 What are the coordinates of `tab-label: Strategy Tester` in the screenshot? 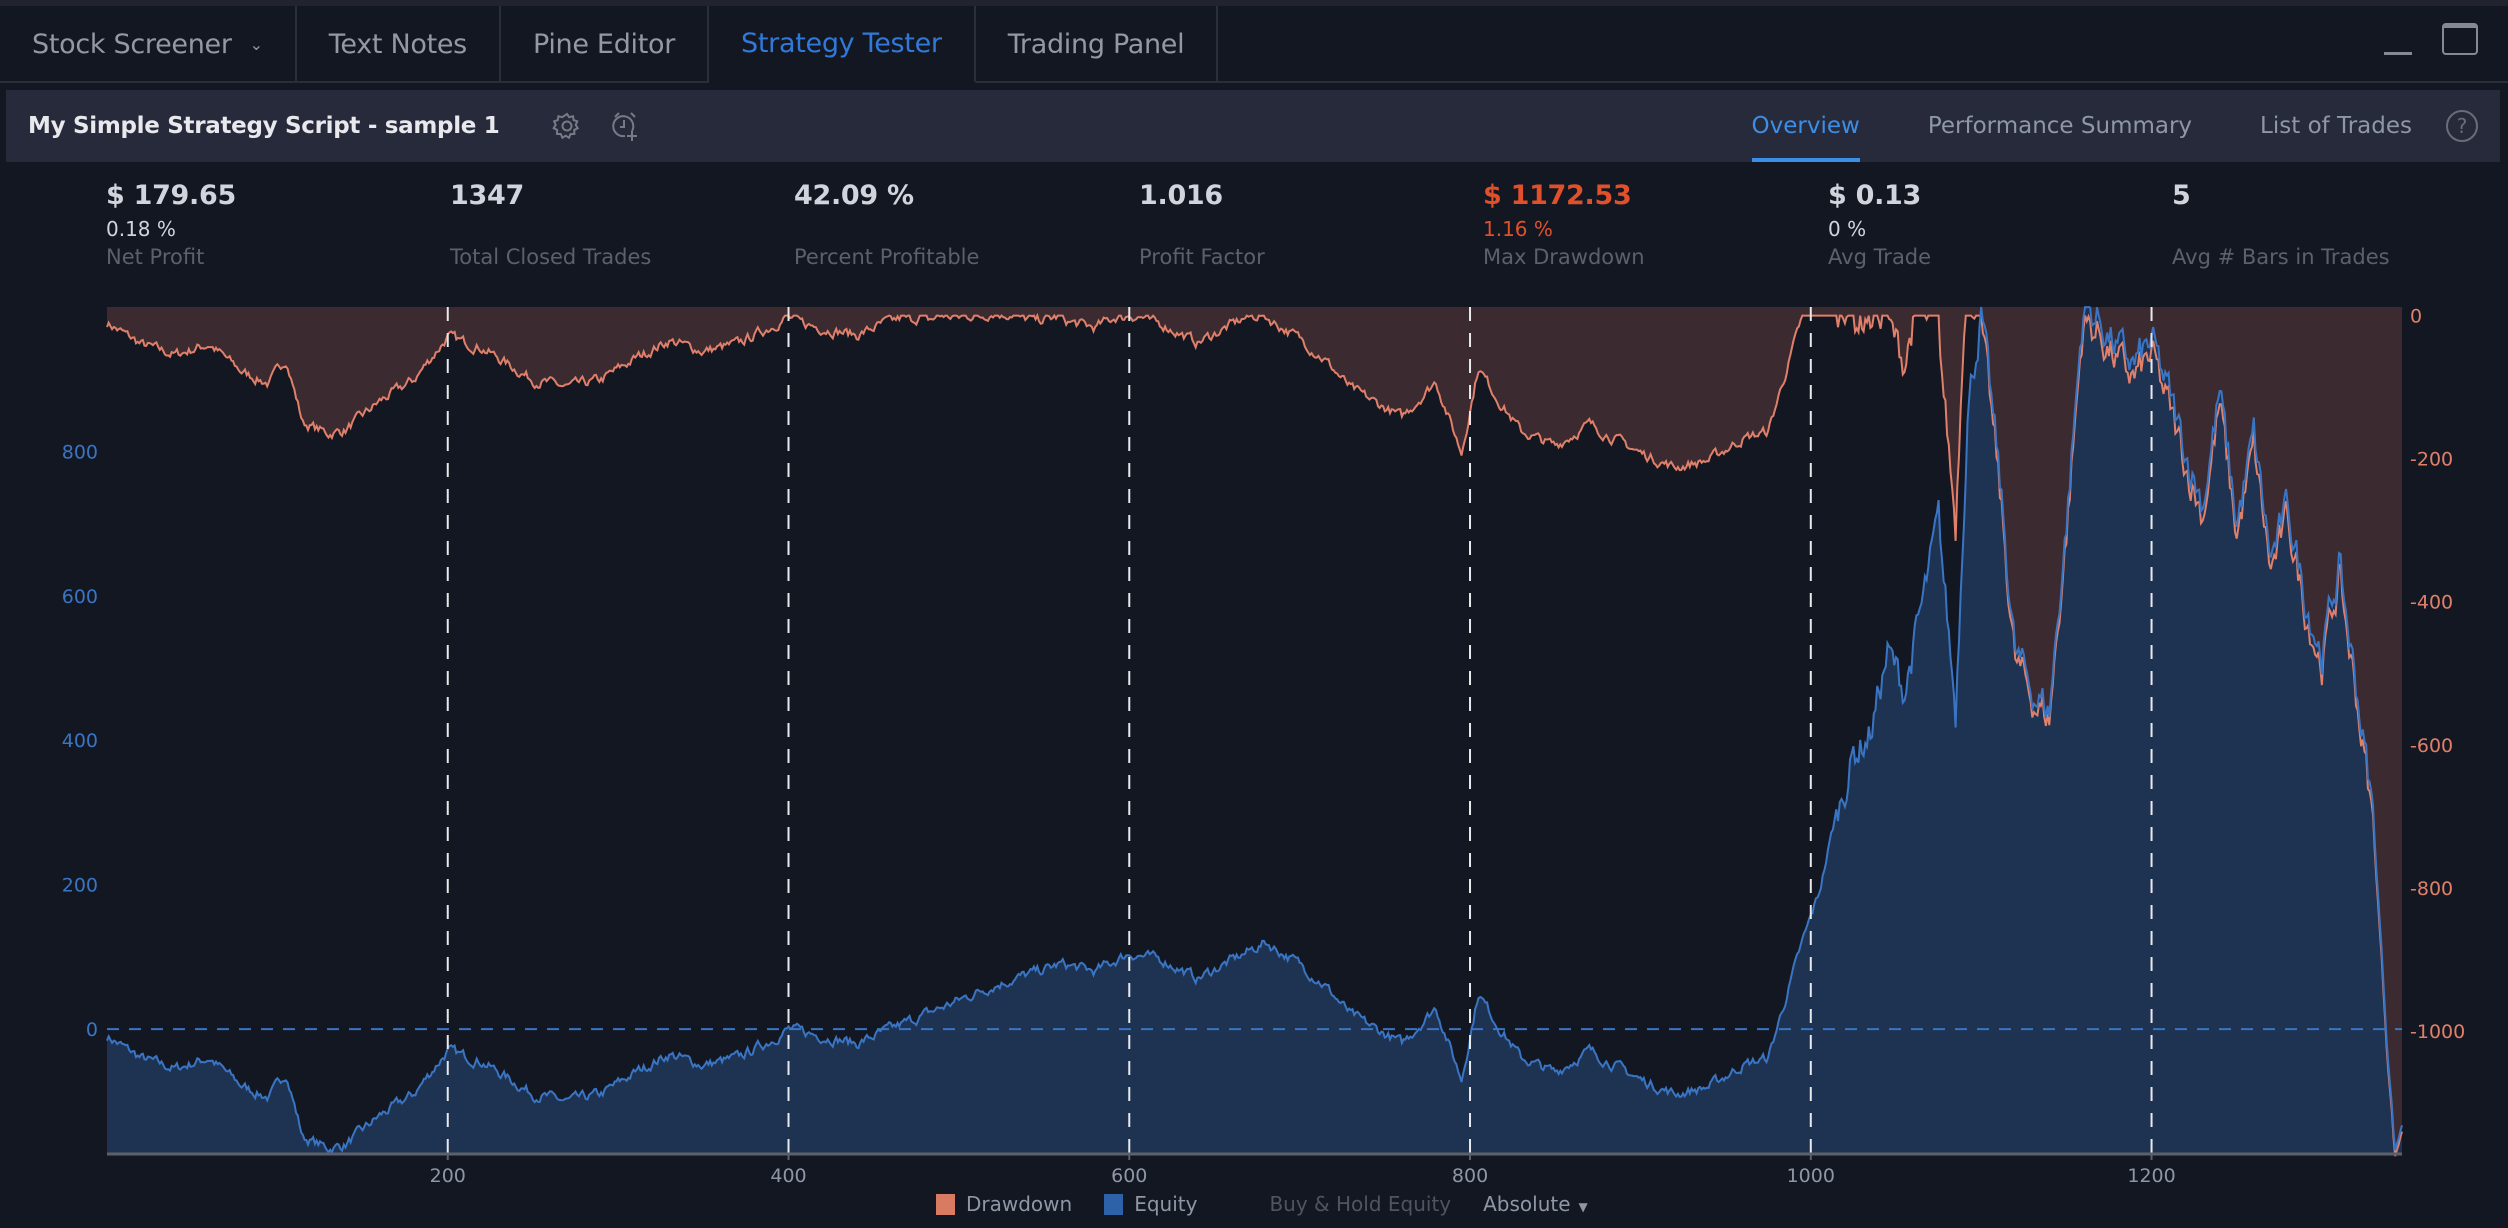 It's located at (841, 43).